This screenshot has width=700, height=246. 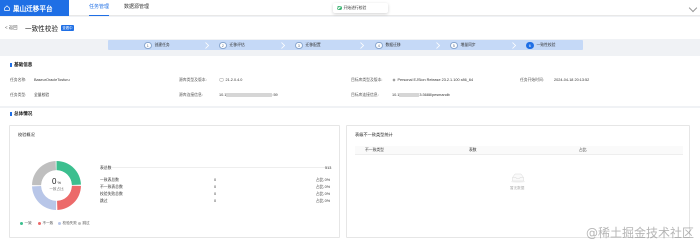 I want to click on task-type-value: 全量校验, so click(x=42, y=95).